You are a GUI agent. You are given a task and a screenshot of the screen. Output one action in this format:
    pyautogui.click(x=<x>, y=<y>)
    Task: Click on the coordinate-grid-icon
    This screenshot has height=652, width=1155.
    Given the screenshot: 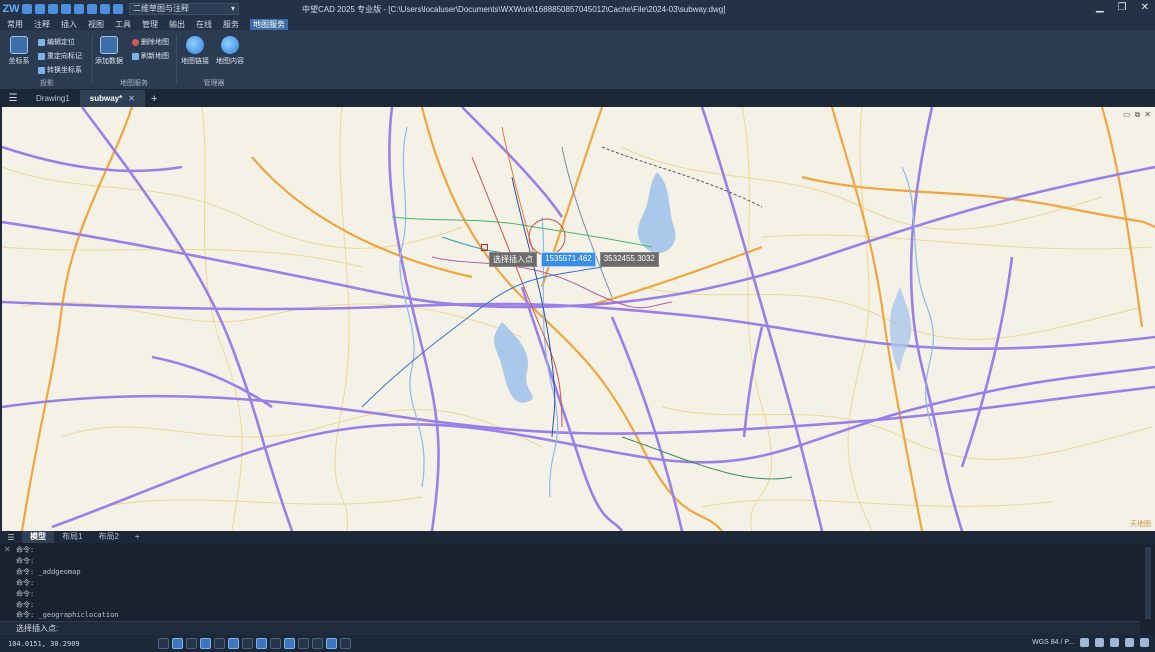 What is the action you would take?
    pyautogui.click(x=19, y=45)
    